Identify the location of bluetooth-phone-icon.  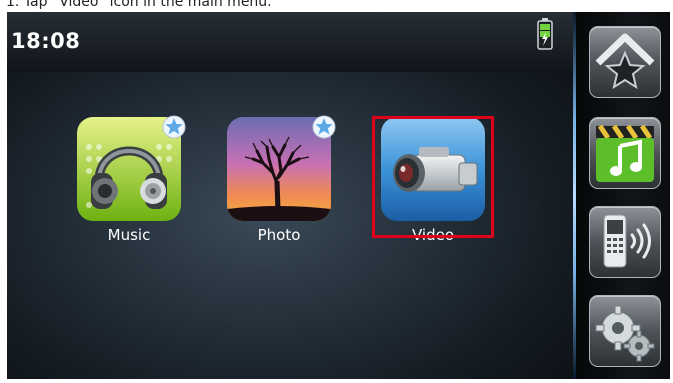
(627, 241).